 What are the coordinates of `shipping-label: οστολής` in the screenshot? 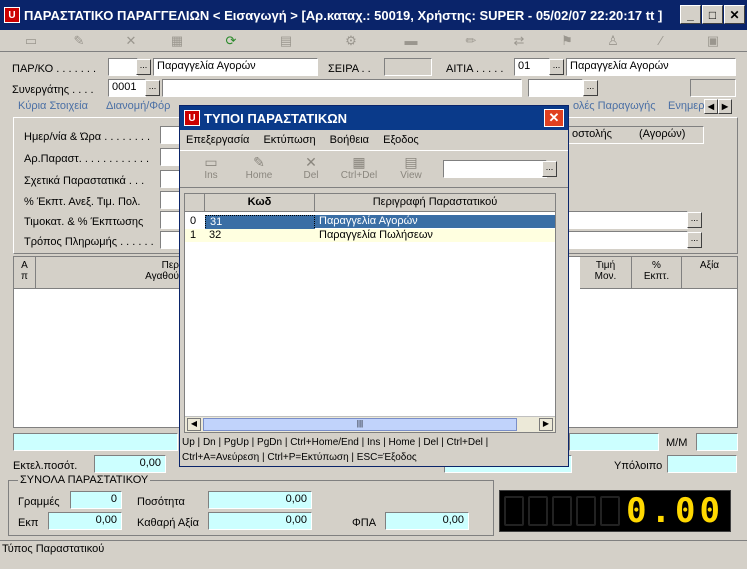 It's located at (592, 134).